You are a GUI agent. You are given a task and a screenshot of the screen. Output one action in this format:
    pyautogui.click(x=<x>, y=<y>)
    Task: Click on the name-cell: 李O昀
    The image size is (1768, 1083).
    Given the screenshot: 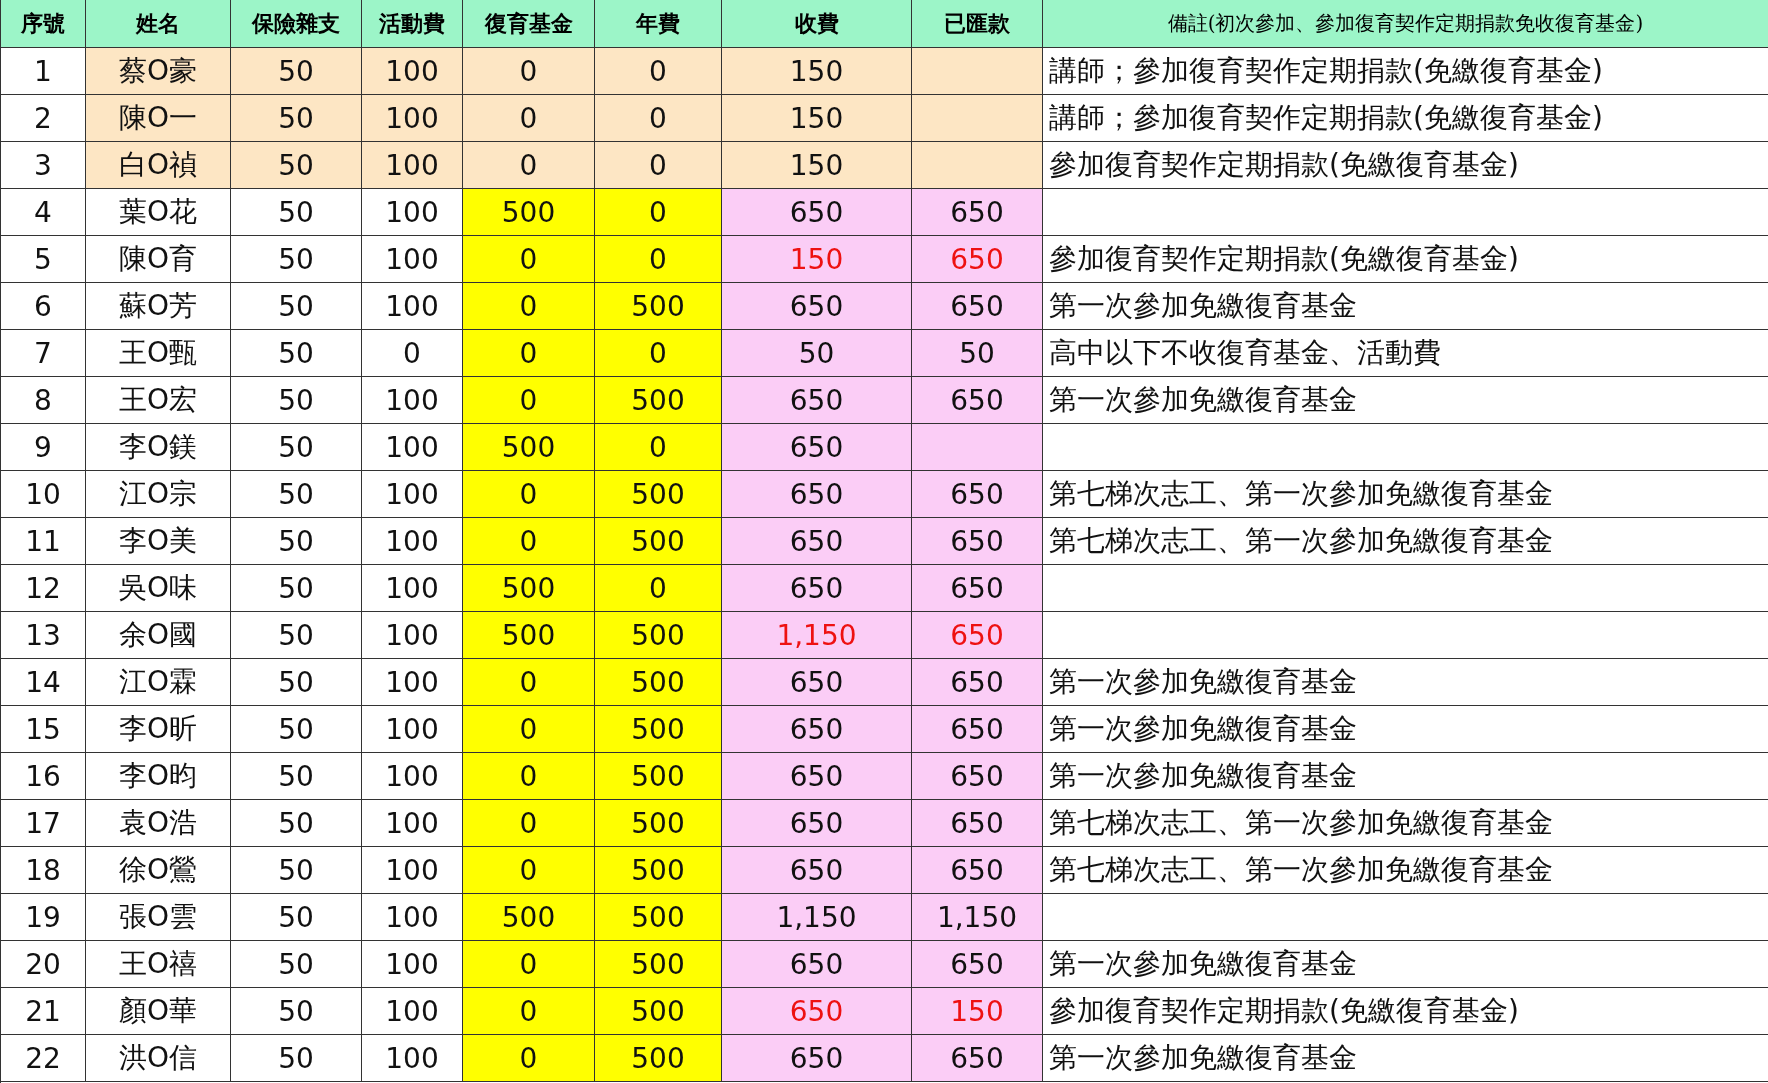 What is the action you would take?
    pyautogui.click(x=158, y=776)
    